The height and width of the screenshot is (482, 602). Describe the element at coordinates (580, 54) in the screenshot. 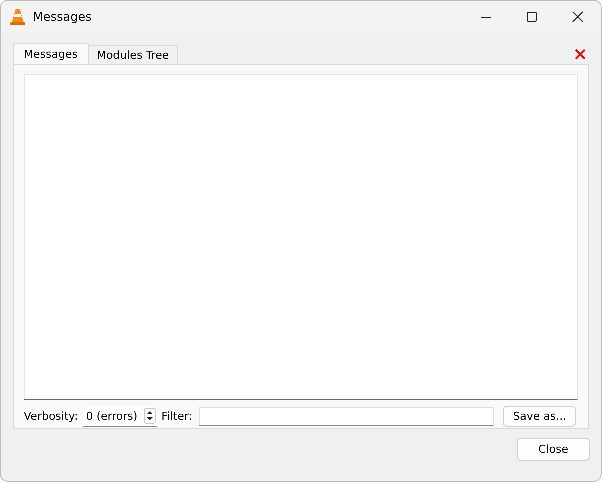

I see `close-tab-icon` at that location.